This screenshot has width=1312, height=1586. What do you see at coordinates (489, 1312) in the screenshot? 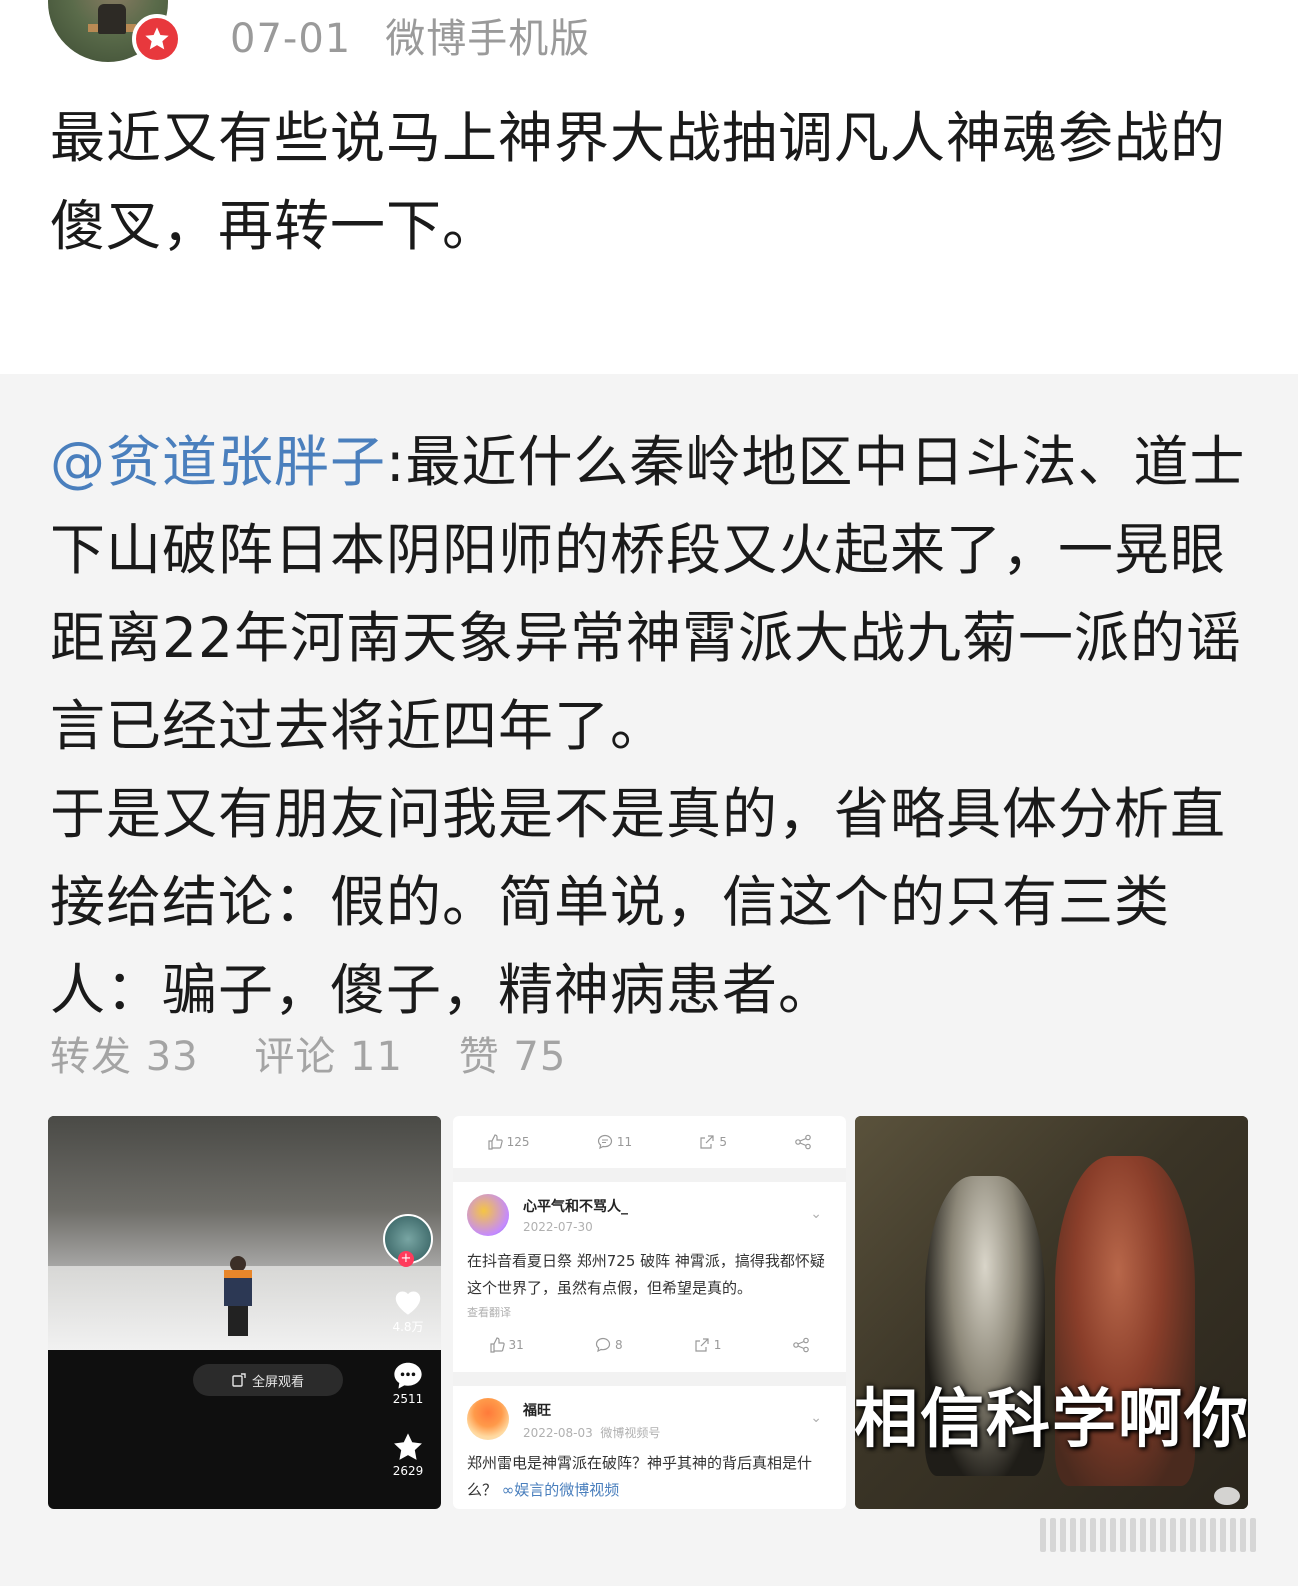
I see `translate-link: 查看翻译` at bounding box center [489, 1312].